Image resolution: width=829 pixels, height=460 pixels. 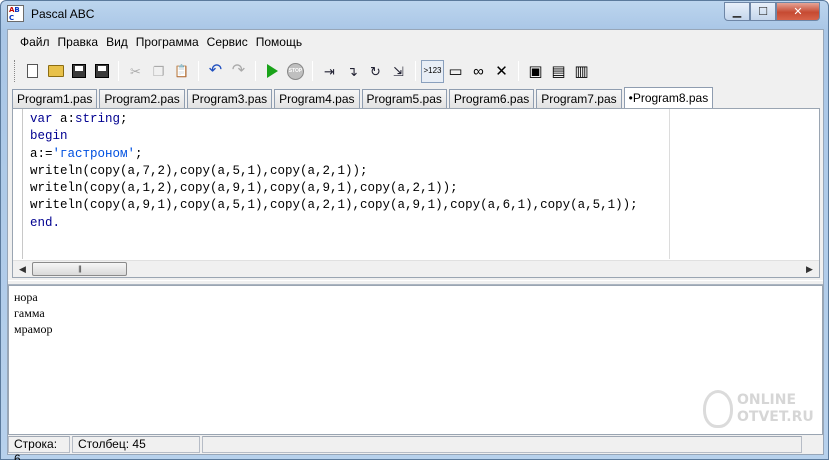 I want to click on new-file-icon, so click(x=32, y=71).